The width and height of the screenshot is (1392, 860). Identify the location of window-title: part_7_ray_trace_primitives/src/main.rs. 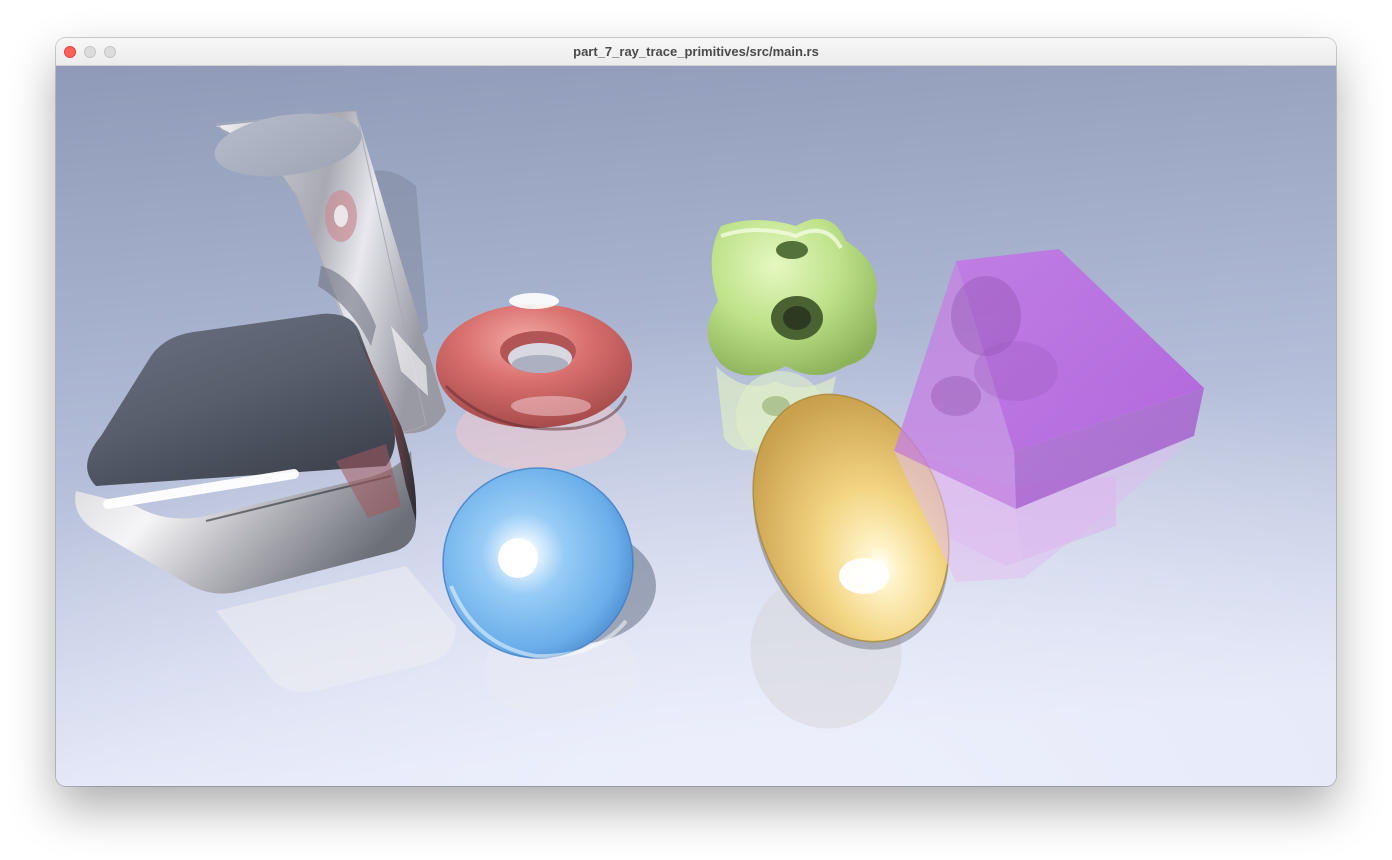
(696, 51).